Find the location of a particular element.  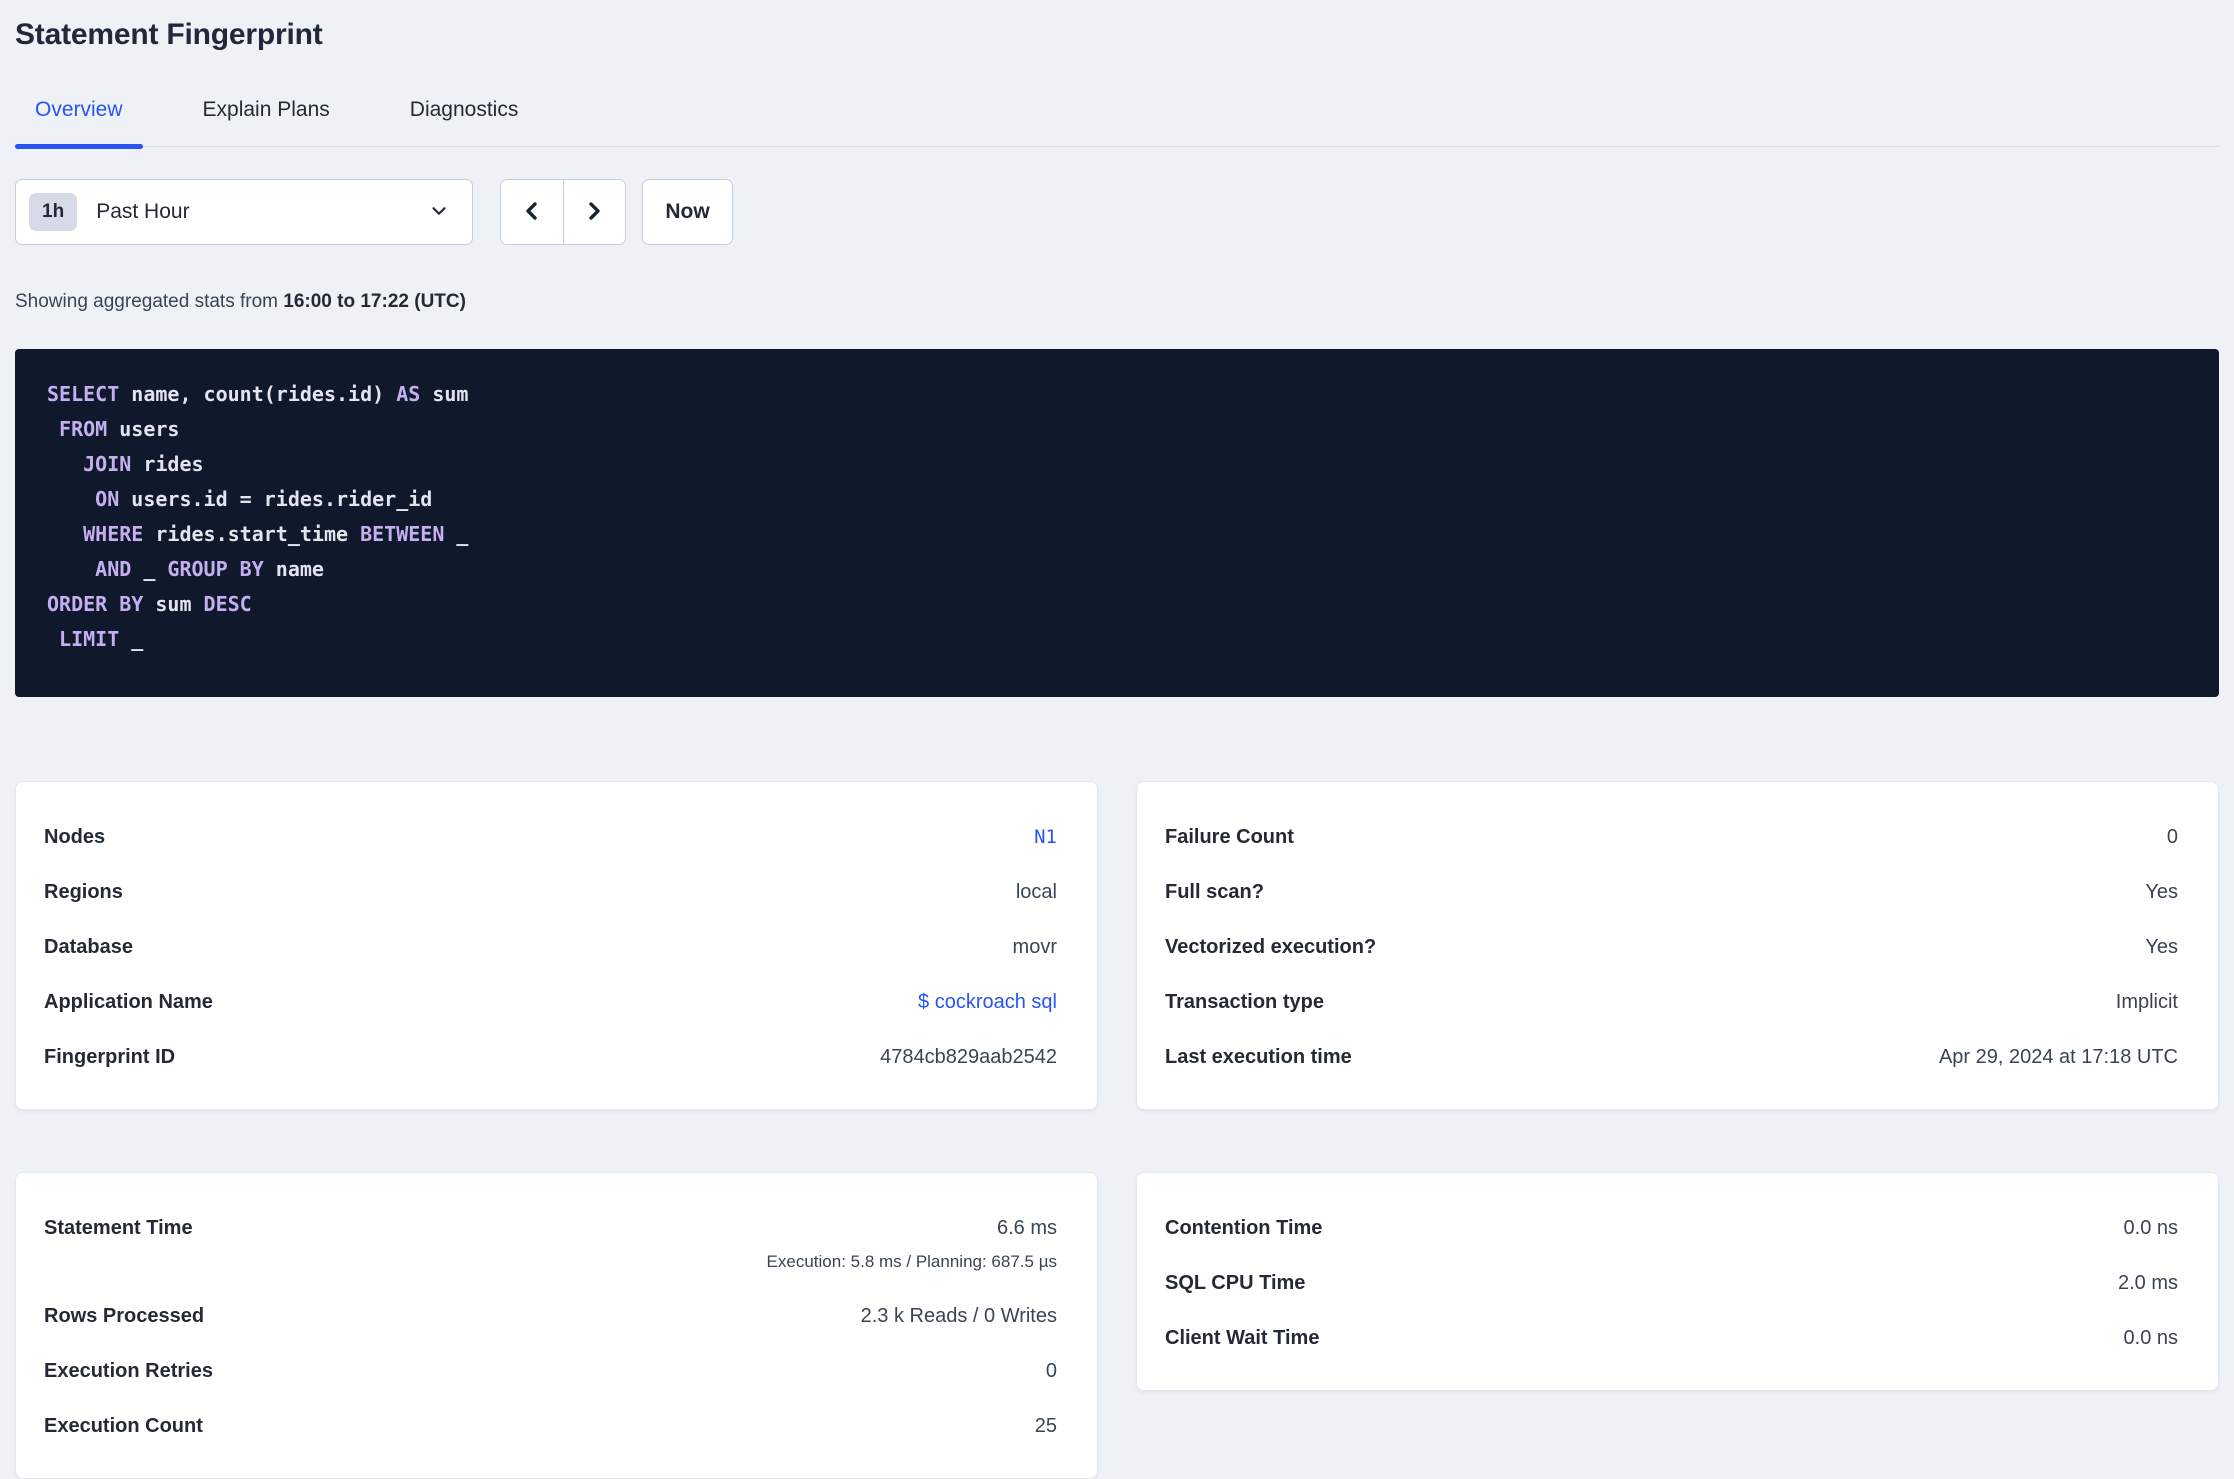

stat-label: Database is located at coordinates (88, 947).